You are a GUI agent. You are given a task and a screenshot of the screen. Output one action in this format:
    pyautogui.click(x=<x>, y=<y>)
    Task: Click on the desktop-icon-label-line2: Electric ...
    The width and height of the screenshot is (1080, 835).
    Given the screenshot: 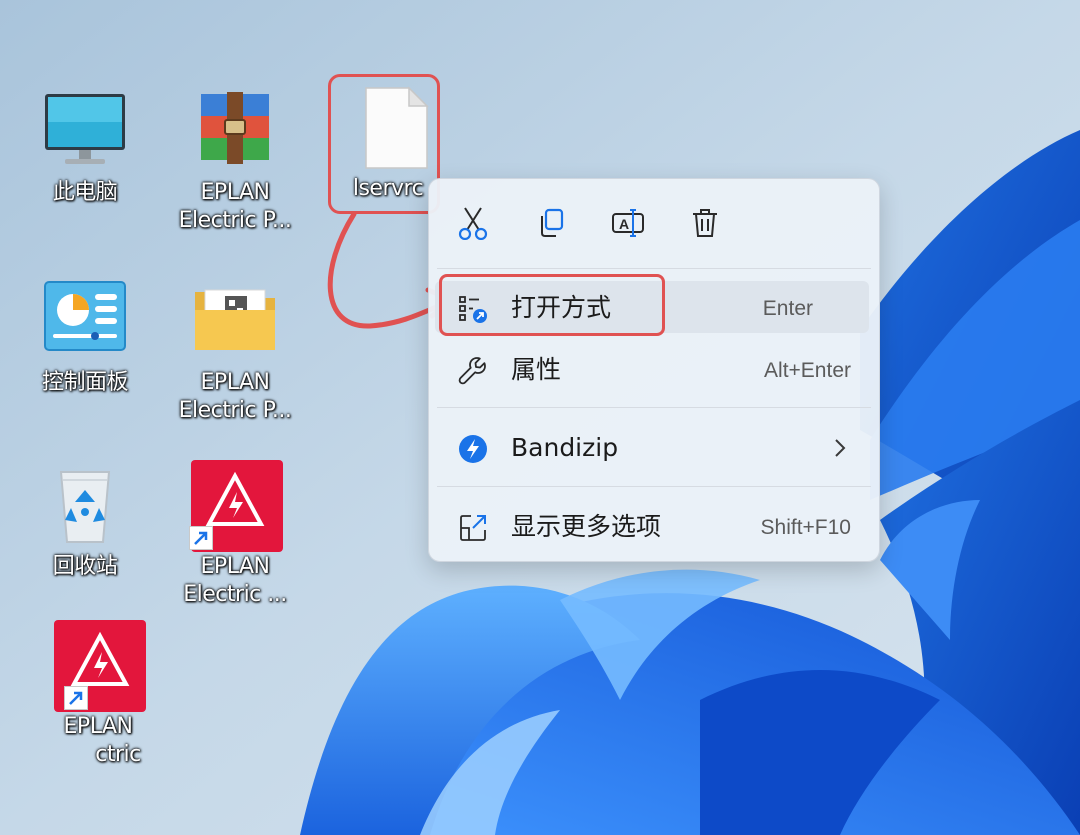 What is the action you would take?
    pyautogui.click(x=235, y=594)
    